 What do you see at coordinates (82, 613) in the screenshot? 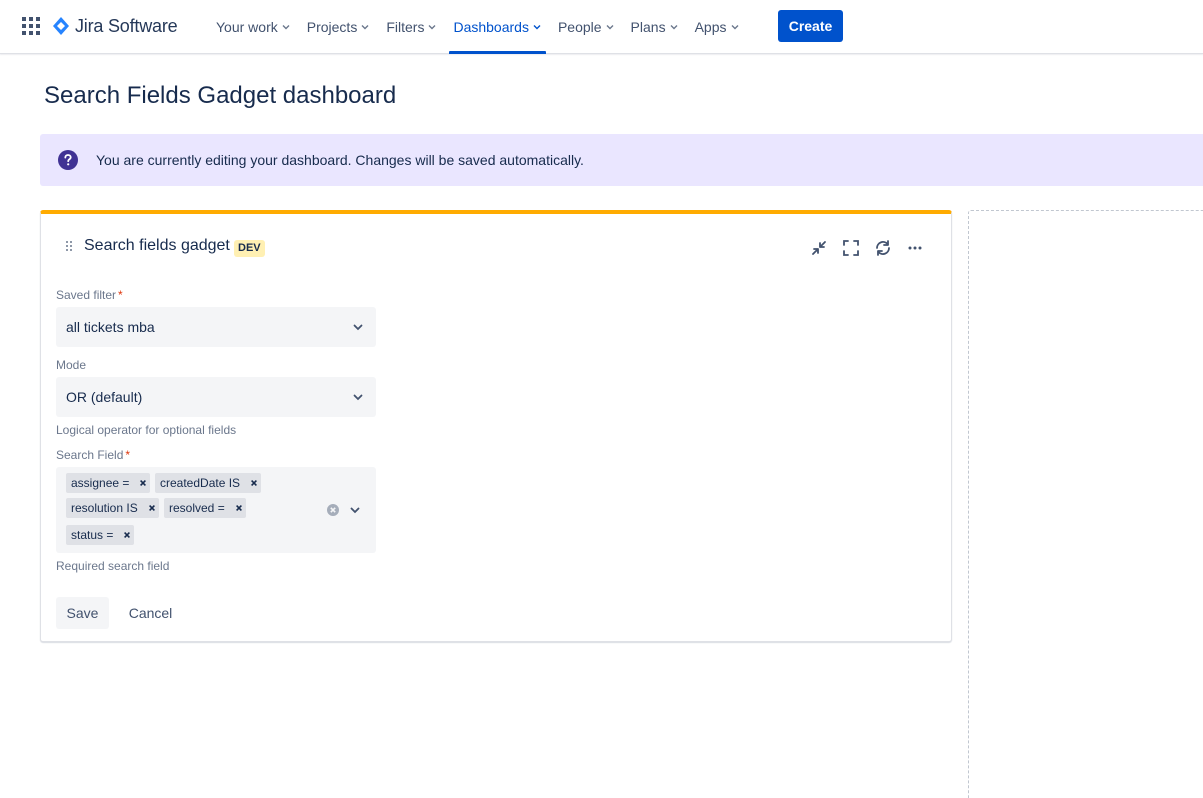
I see `save-button: Save` at bounding box center [82, 613].